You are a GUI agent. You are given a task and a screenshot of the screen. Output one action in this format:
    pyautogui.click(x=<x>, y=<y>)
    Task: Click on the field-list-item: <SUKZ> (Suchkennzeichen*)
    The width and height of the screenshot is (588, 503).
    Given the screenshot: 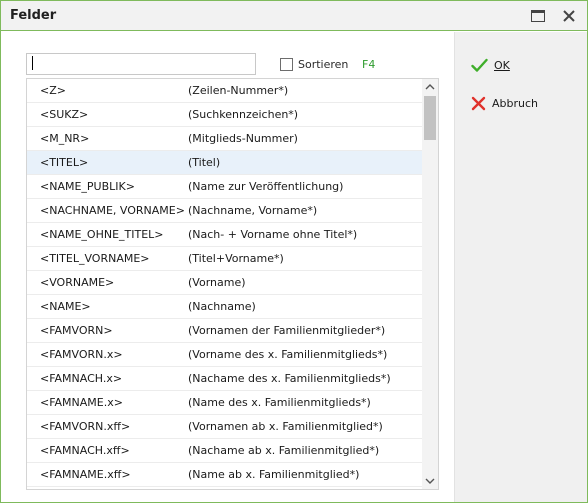 What is the action you would take?
    pyautogui.click(x=224, y=115)
    